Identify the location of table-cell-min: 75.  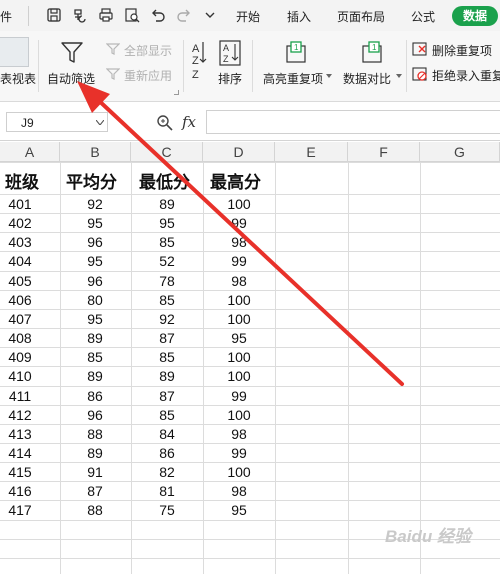
(167, 510).